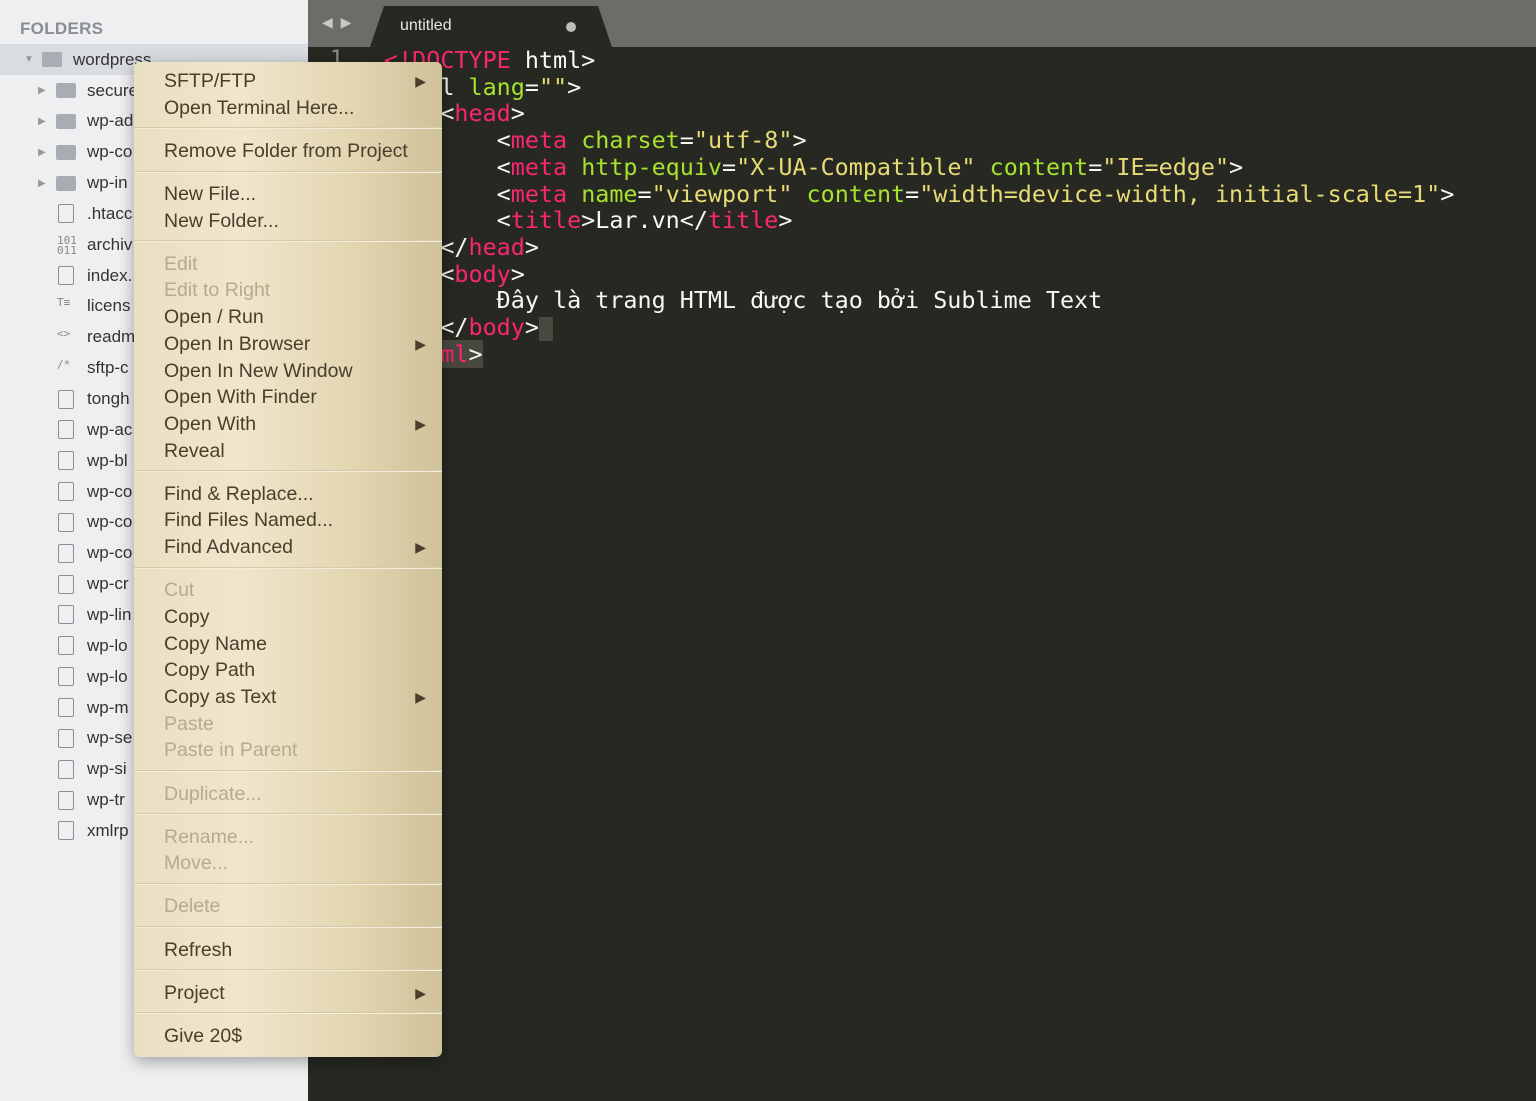 The height and width of the screenshot is (1101, 1536). What do you see at coordinates (181, 263) in the screenshot?
I see `menu-item-label: Edit` at bounding box center [181, 263].